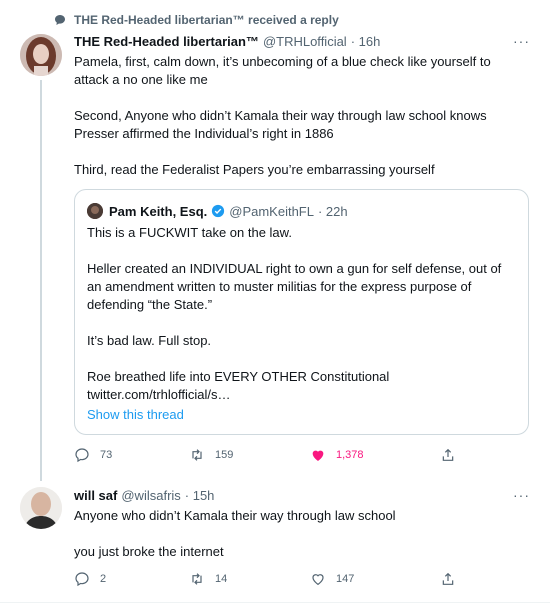 This screenshot has height=608, width=550. I want to click on quoted-tweet-header: Pam Keith, Esq. @PamKeithFL · 22h, so click(217, 211).